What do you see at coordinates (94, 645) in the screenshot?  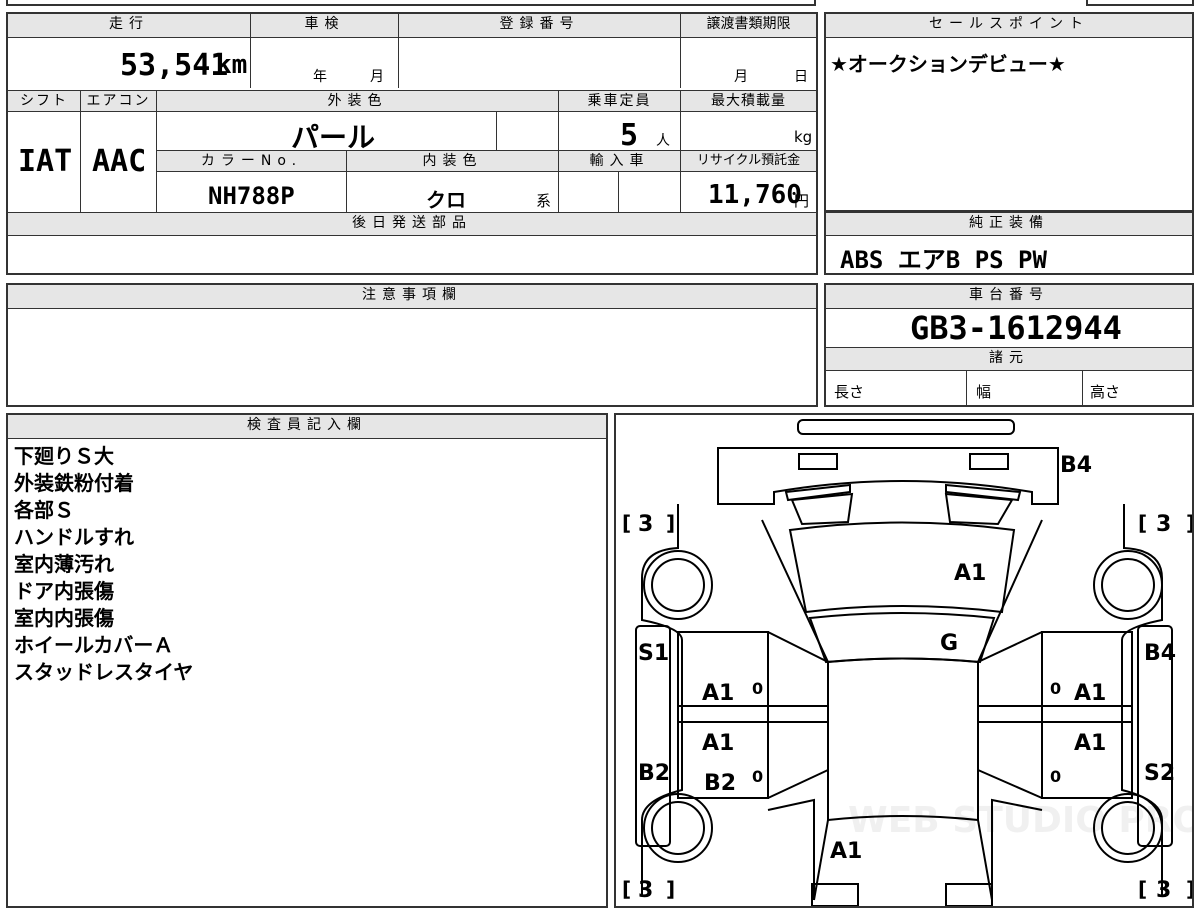 I see `inspector-line: ホイールカバーＡ` at bounding box center [94, 645].